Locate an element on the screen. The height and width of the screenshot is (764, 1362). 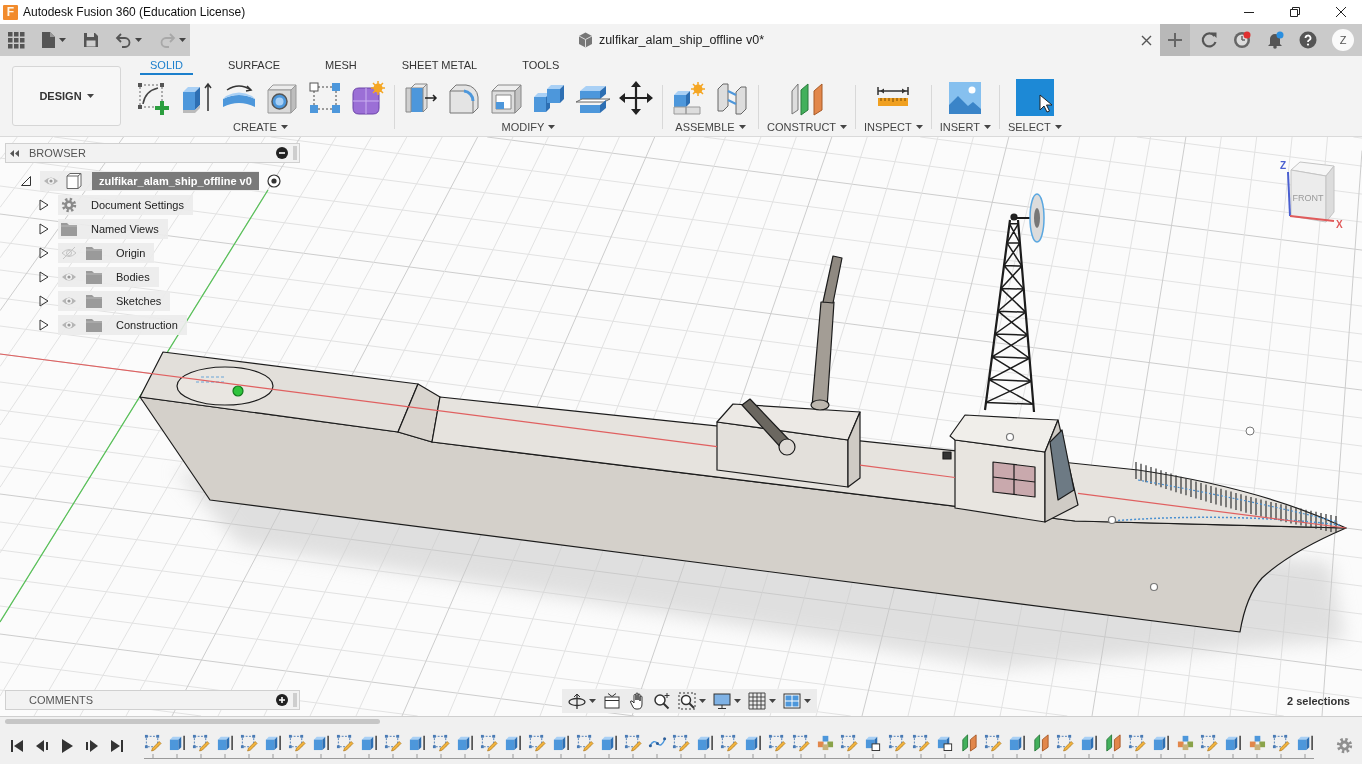
settings-icon is located at coordinates (1344, 745).